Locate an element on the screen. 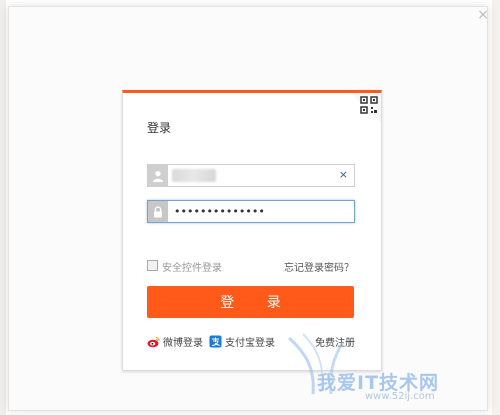  username-field: × is located at coordinates (251, 175).